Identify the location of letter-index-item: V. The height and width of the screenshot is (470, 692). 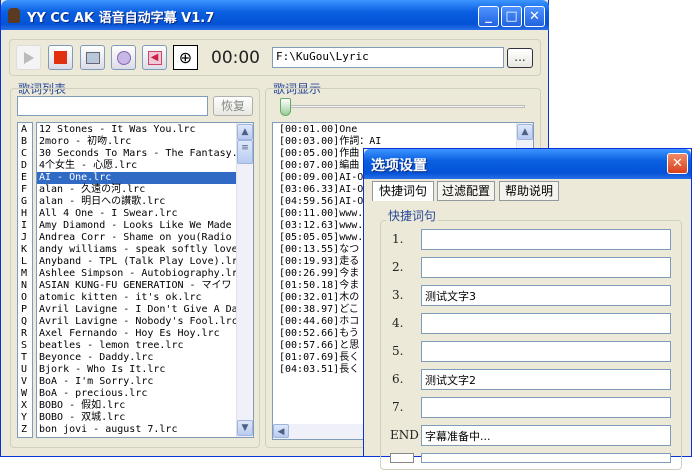
(25, 382).